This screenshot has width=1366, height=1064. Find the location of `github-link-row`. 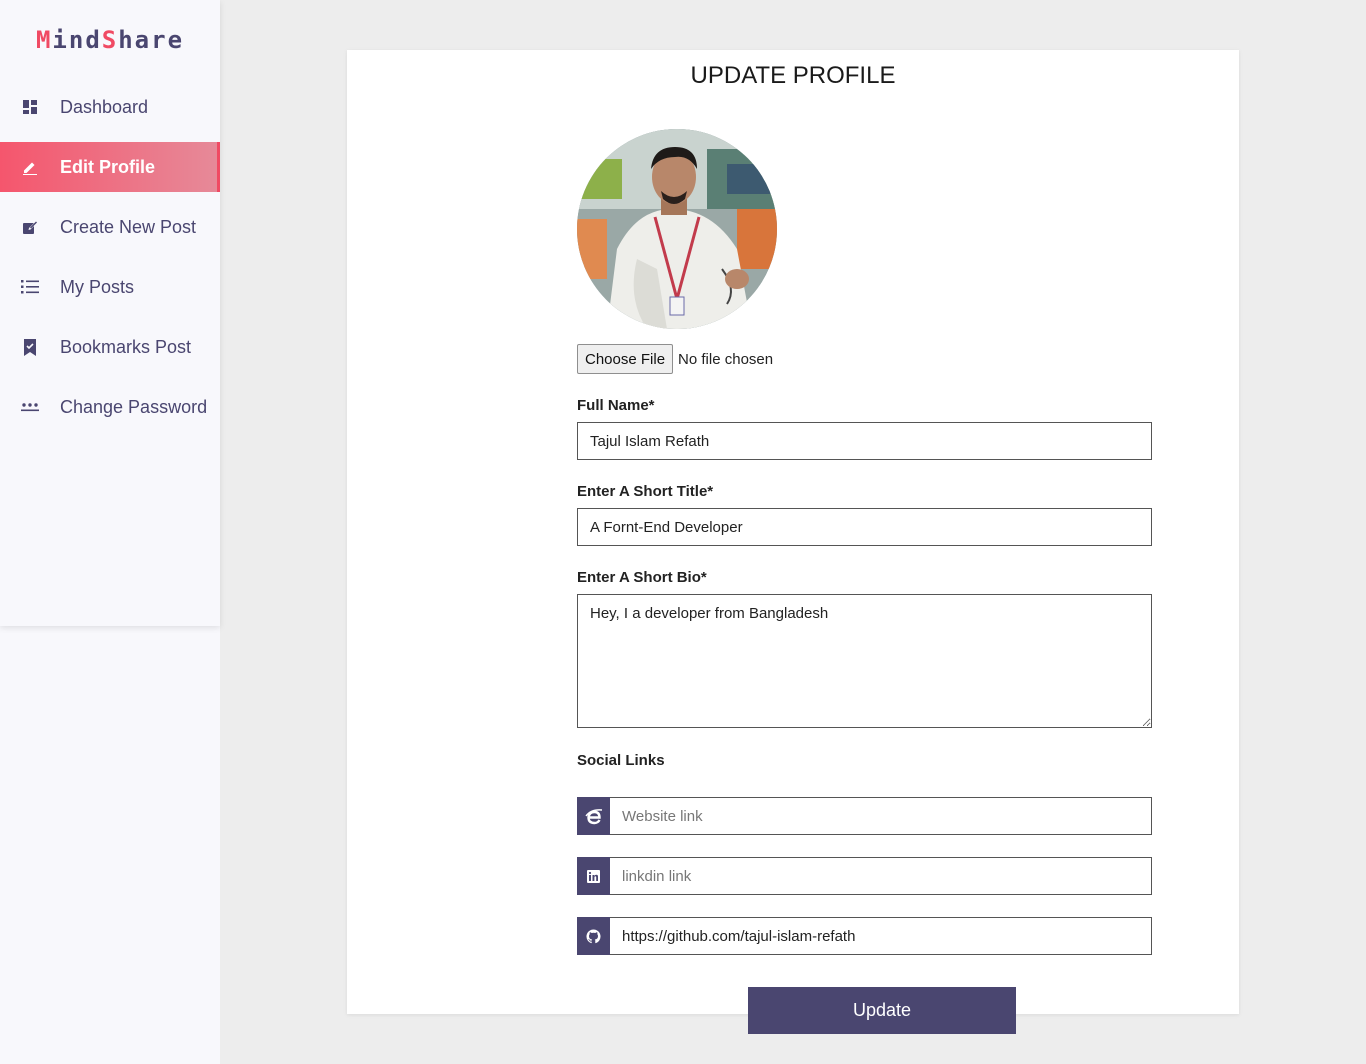

github-link-row is located at coordinates (864, 936).